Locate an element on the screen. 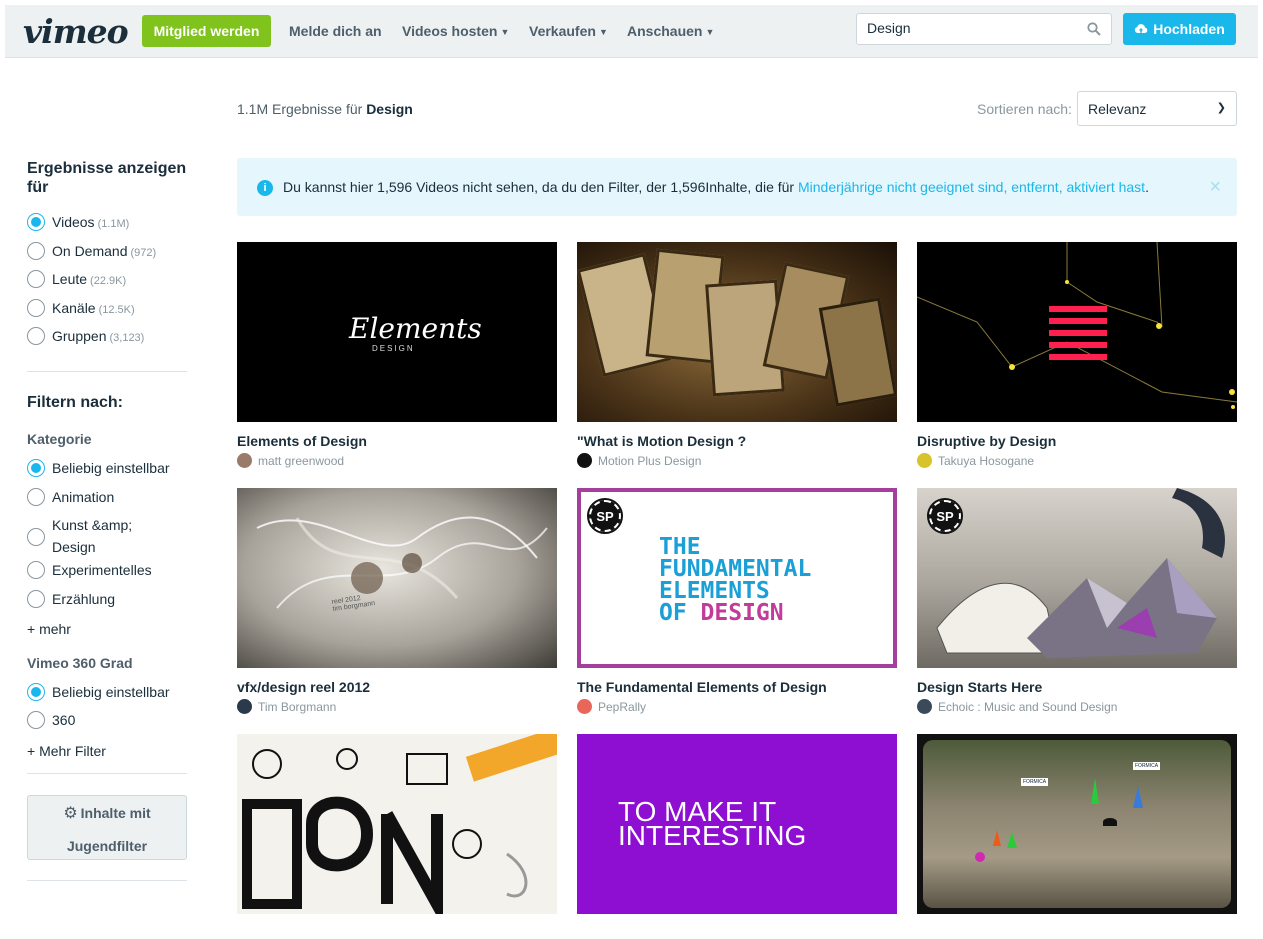 Image resolution: width=1263 pixels, height=939 pixels. thumbnail-logo-text: Elements is located at coordinates (415, 328).